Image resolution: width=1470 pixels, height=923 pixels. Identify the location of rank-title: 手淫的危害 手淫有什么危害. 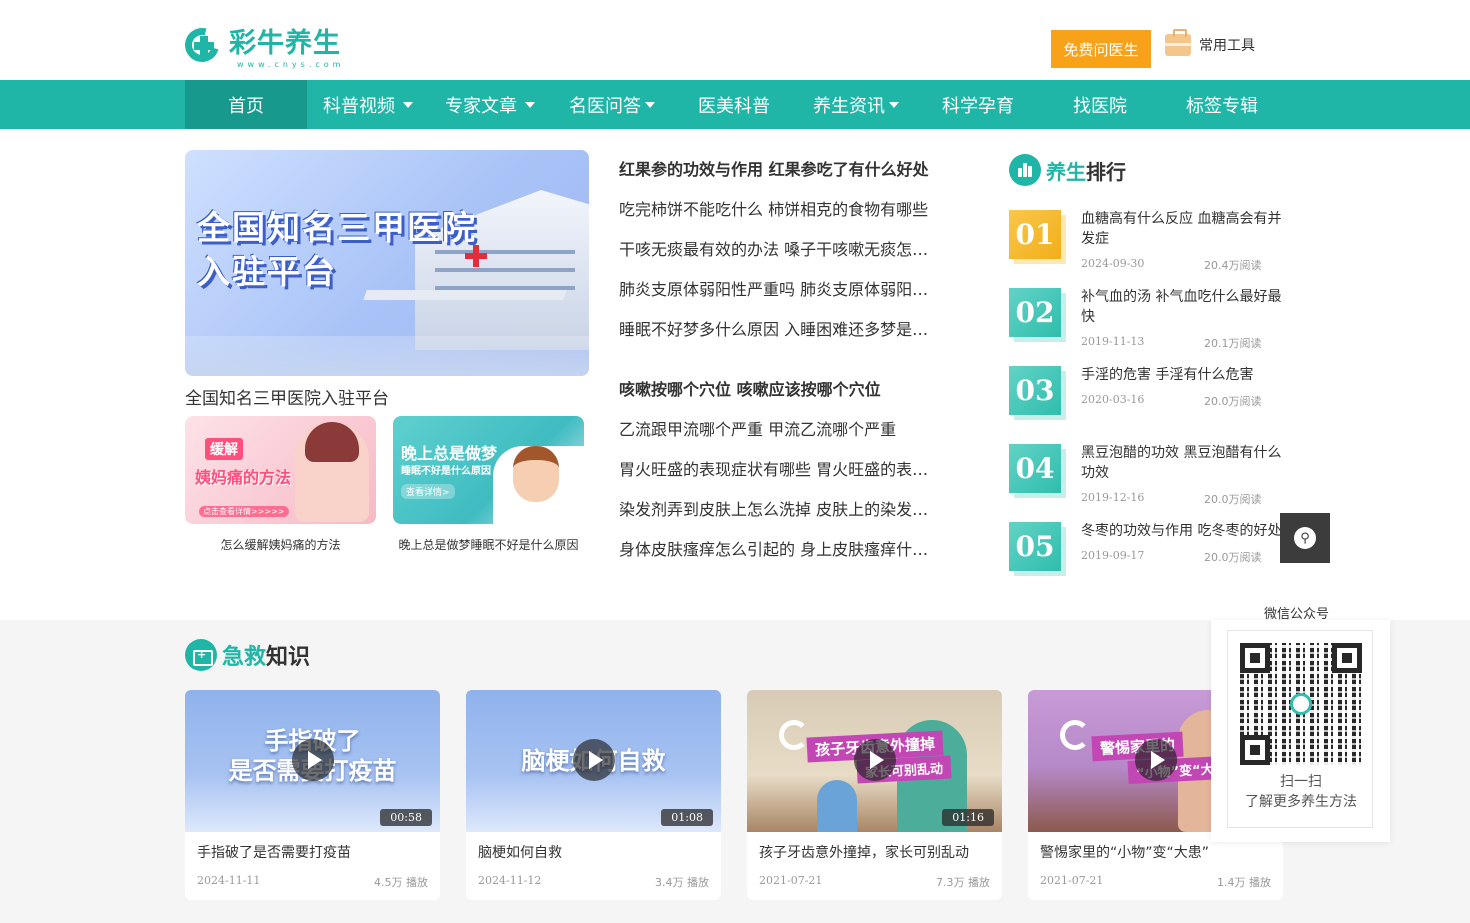
(1183, 375).